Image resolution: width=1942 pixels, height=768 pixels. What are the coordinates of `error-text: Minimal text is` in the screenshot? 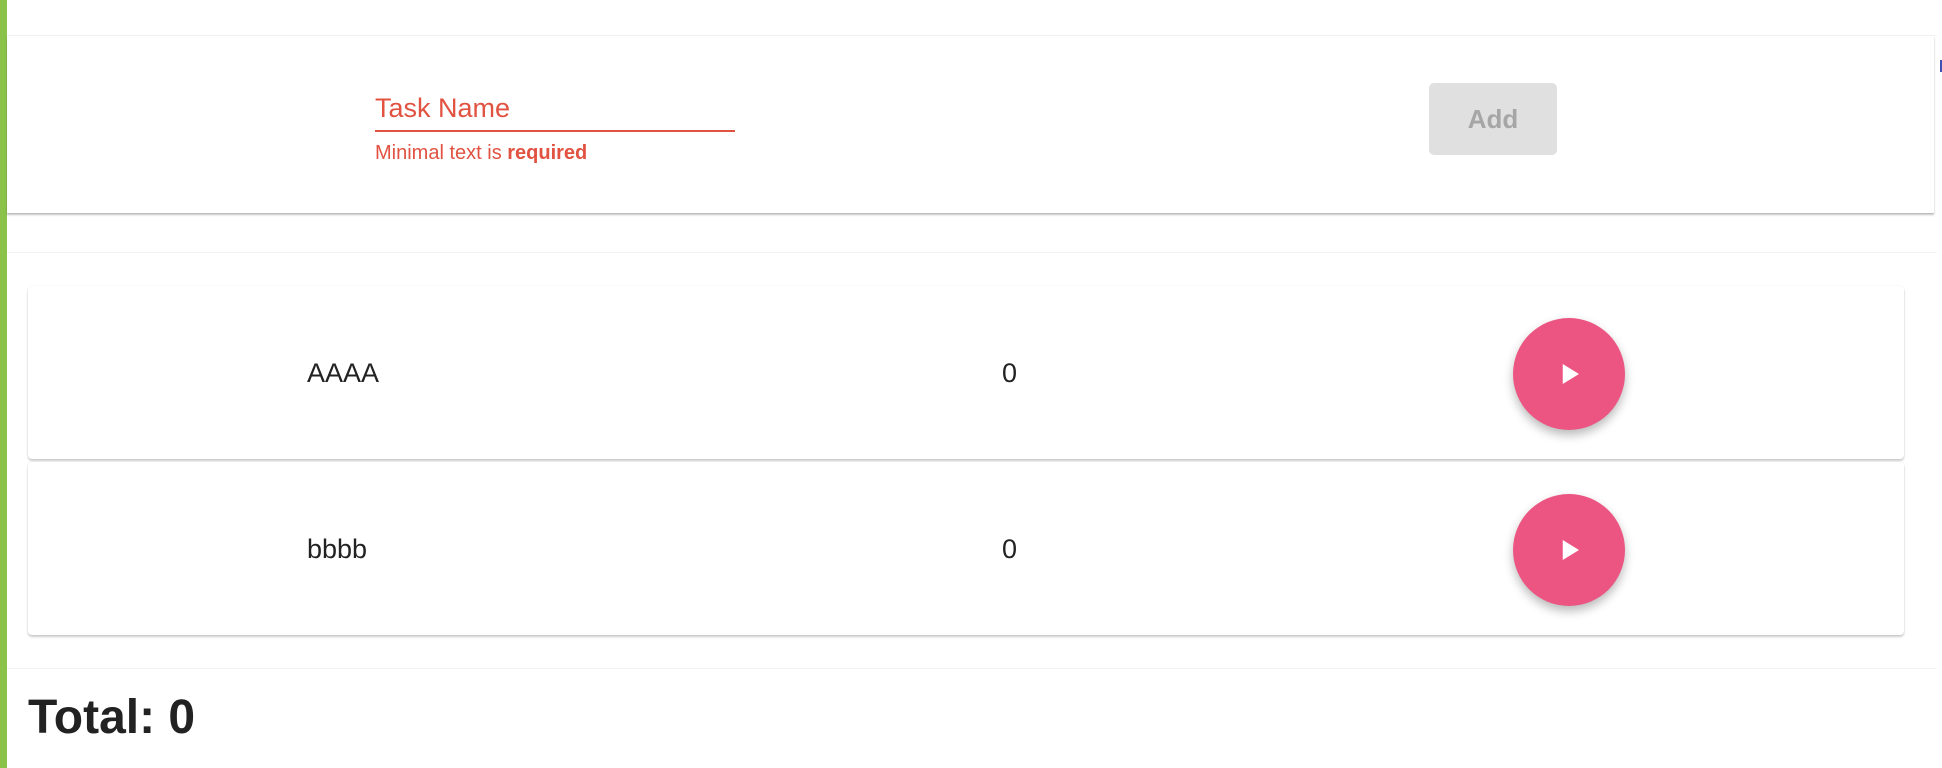 It's located at (441, 153).